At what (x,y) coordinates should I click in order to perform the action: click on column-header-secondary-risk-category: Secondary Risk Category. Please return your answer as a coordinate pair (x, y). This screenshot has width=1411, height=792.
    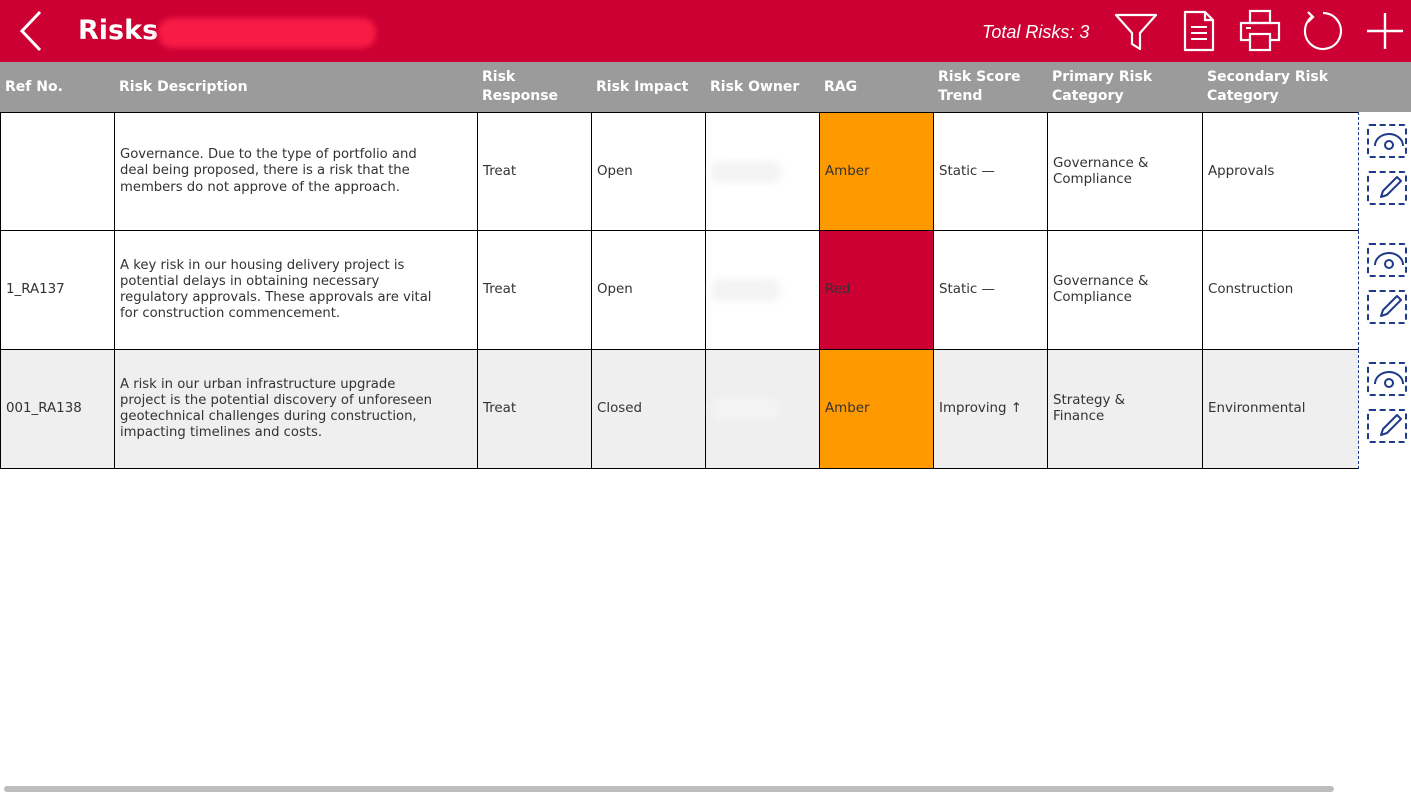
    Looking at the image, I should click on (1280, 87).